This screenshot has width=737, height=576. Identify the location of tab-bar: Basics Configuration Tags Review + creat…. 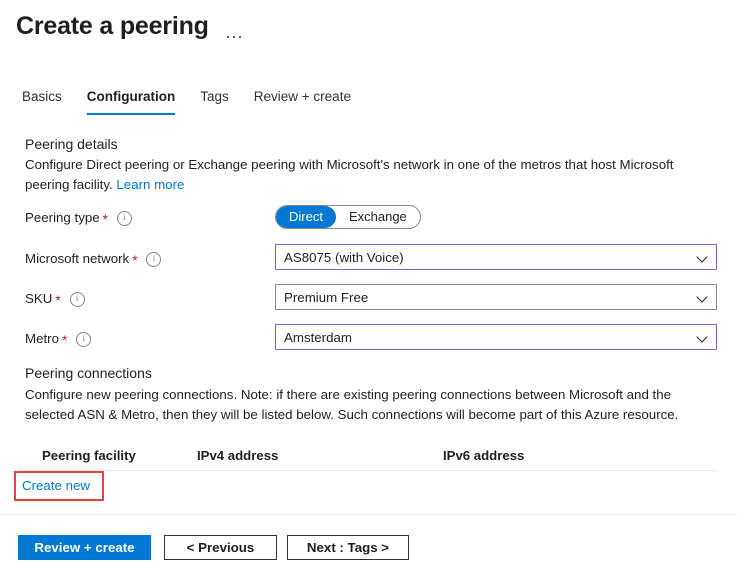
(199, 101).